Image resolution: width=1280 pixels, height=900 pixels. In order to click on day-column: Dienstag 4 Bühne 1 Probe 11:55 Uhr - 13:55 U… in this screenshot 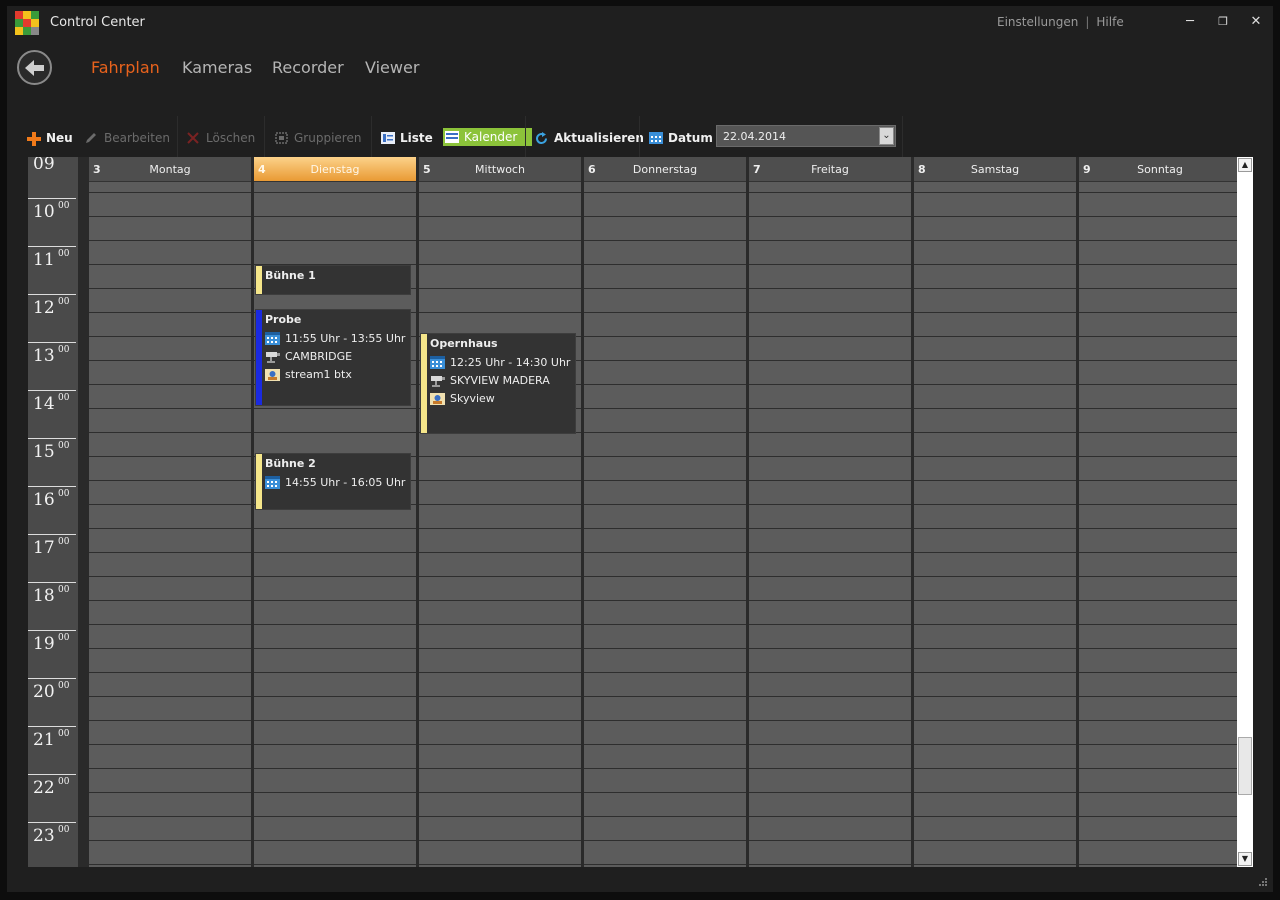, I will do `click(335, 512)`.